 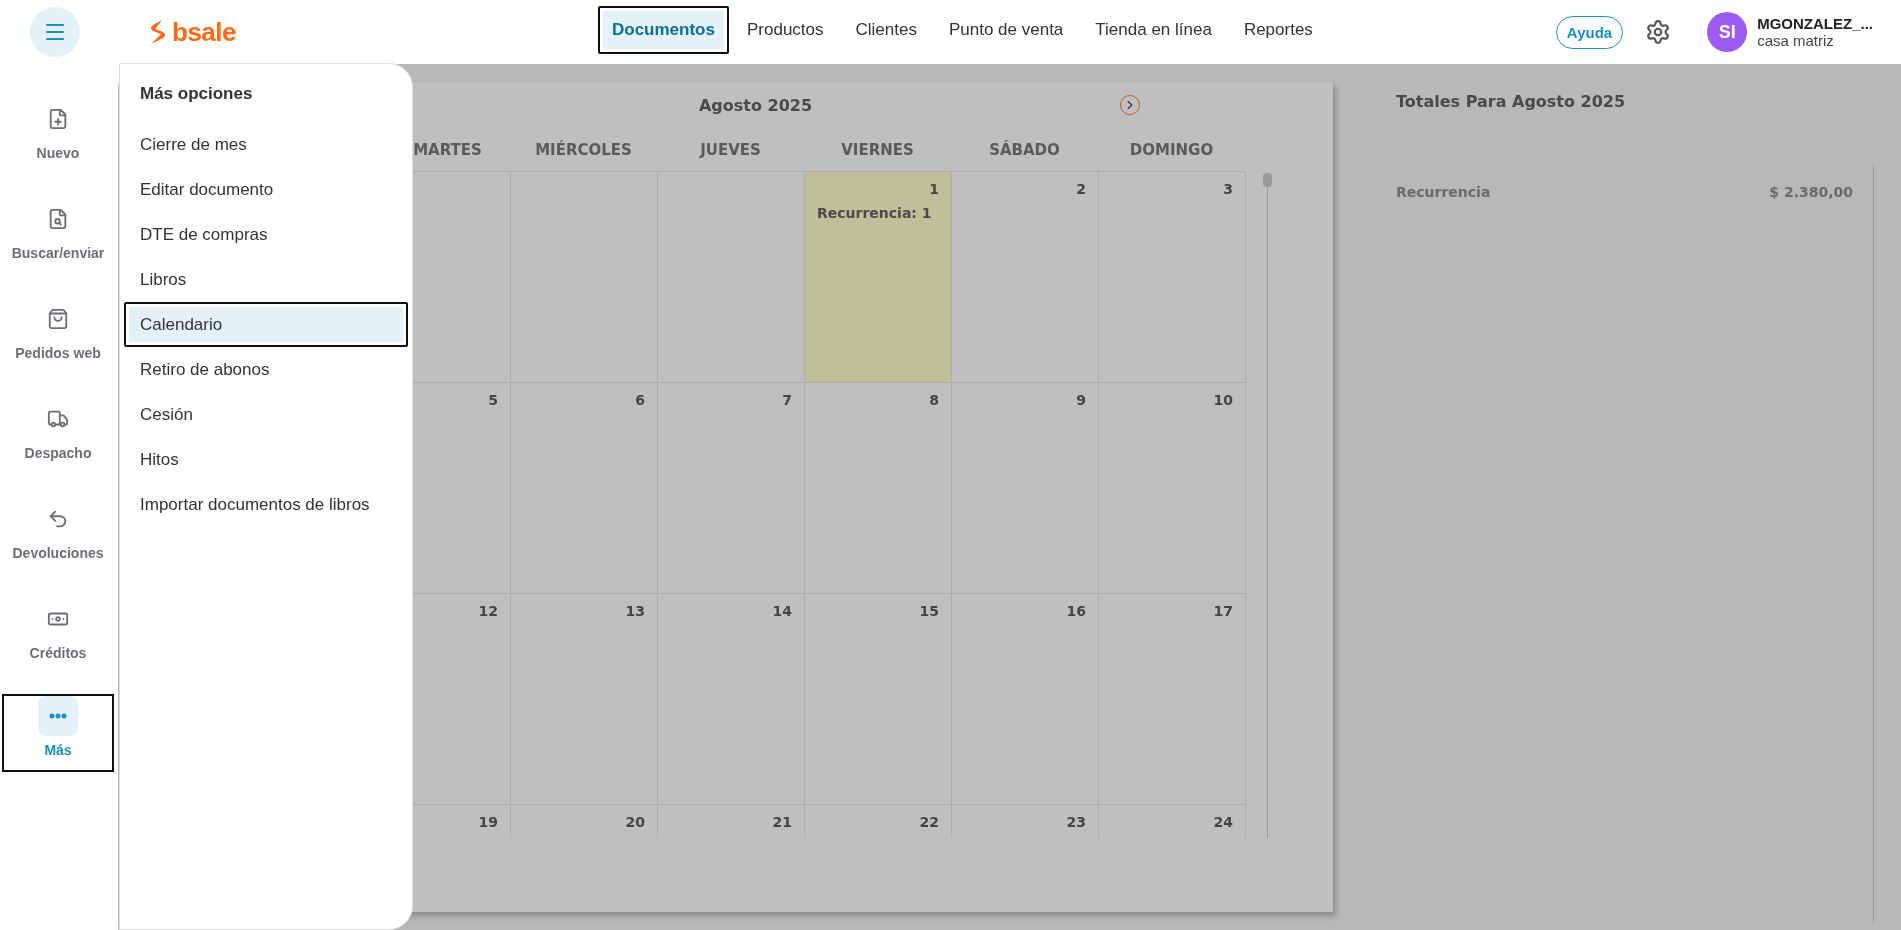 I want to click on calendar-cell: 3, so click(x=1172, y=277).